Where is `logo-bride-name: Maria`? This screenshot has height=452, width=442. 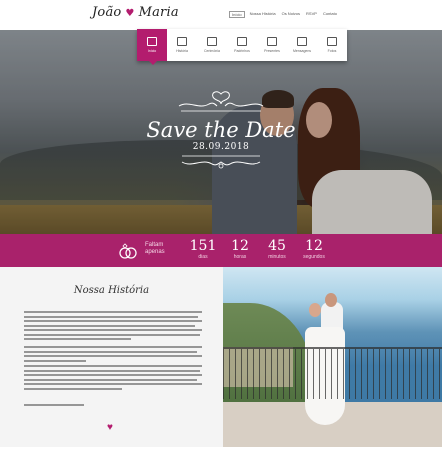
logo-bride-name: Maria is located at coordinates (158, 12).